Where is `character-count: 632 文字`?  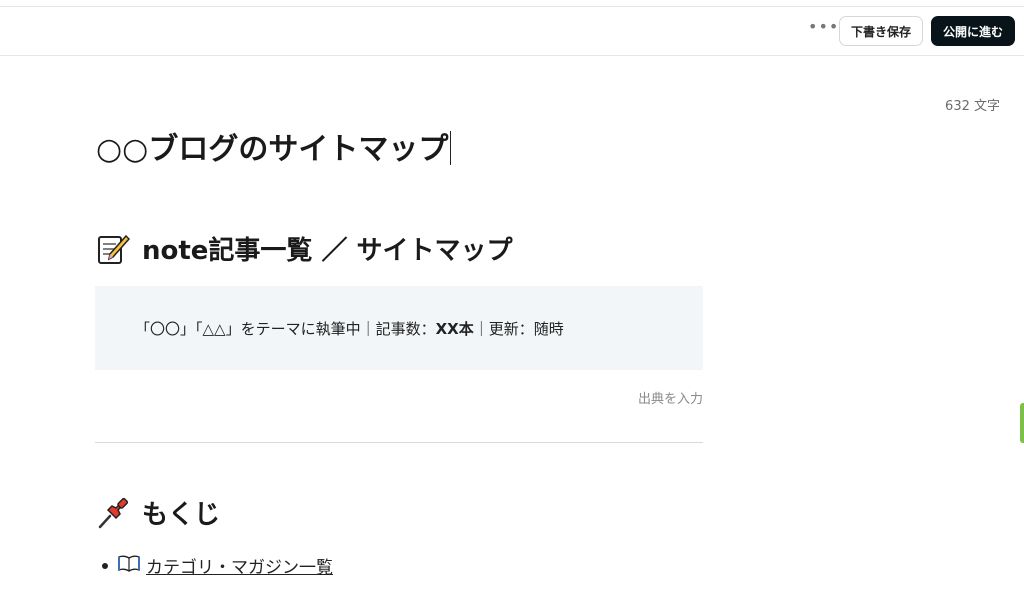 character-count: 632 文字 is located at coordinates (972, 106).